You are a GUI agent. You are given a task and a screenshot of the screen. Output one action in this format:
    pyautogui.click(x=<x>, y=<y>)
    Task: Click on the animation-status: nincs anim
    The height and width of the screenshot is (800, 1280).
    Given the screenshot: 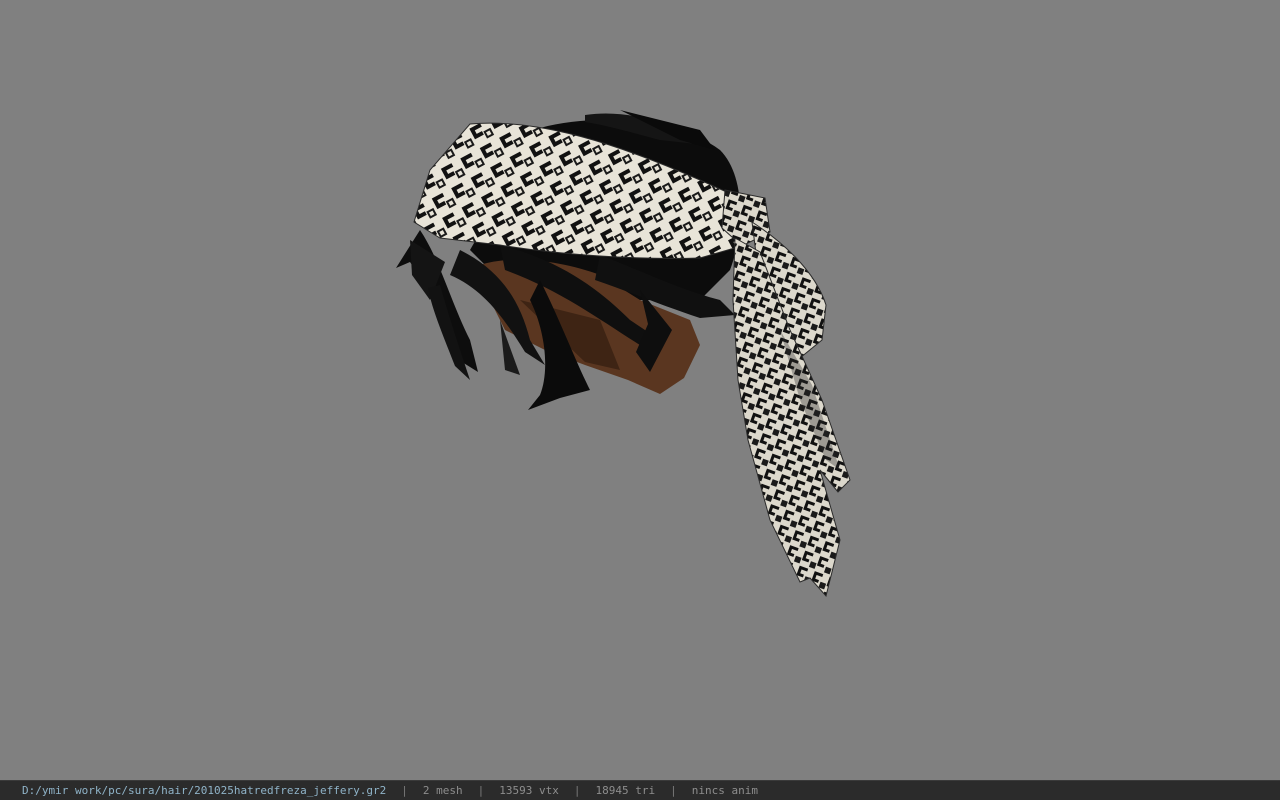 What is the action you would take?
    pyautogui.click(x=724, y=790)
    